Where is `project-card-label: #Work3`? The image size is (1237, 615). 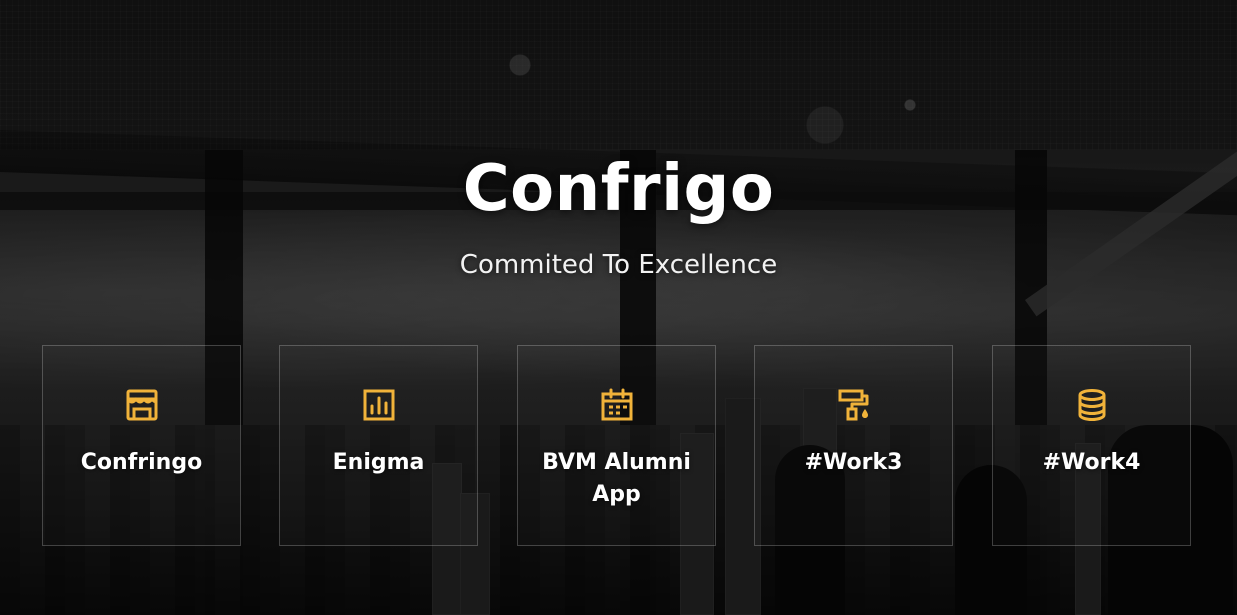
project-card-label: #Work3 is located at coordinates (853, 462).